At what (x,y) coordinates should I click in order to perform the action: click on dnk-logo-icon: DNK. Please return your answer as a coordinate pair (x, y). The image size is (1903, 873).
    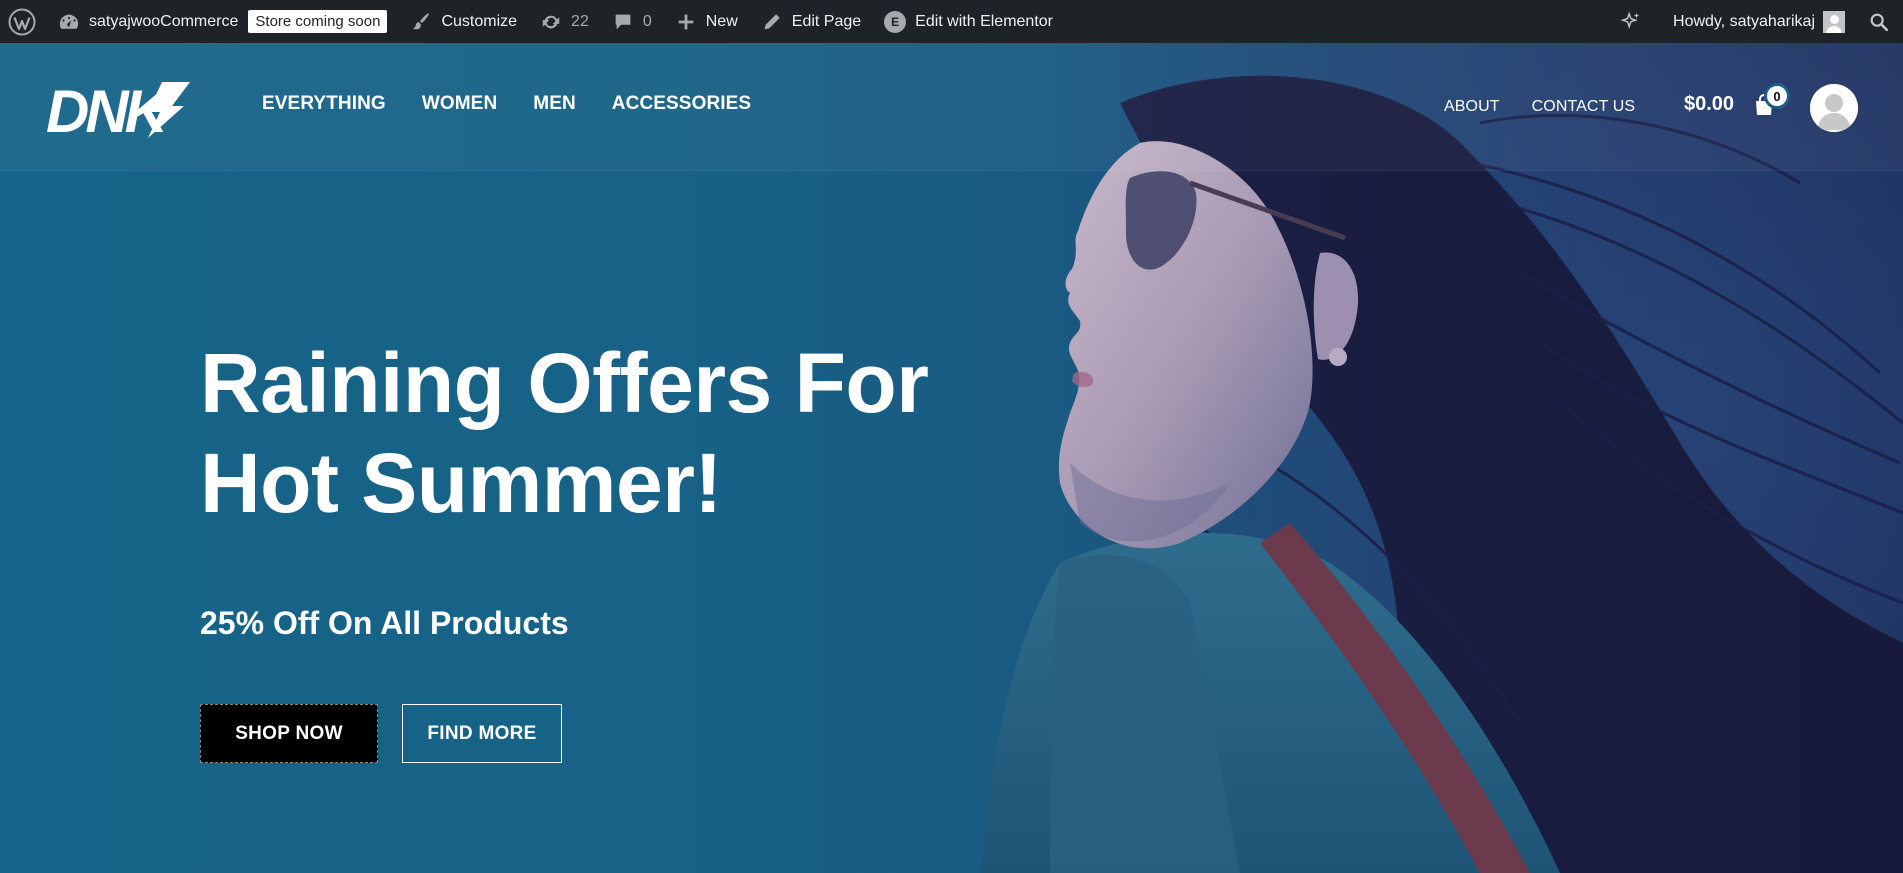
    Looking at the image, I should click on (118, 111).